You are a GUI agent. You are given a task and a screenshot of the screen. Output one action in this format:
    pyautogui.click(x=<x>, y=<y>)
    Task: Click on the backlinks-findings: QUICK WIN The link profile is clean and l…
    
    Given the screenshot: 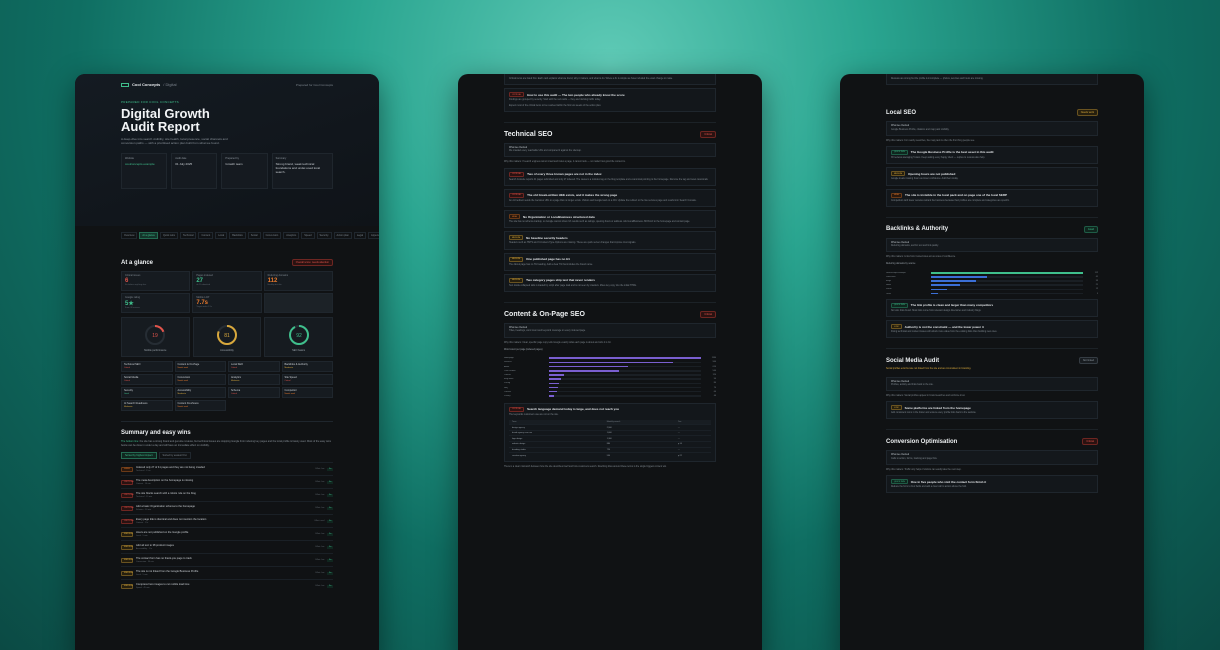 What is the action you would take?
    pyautogui.click(x=992, y=318)
    